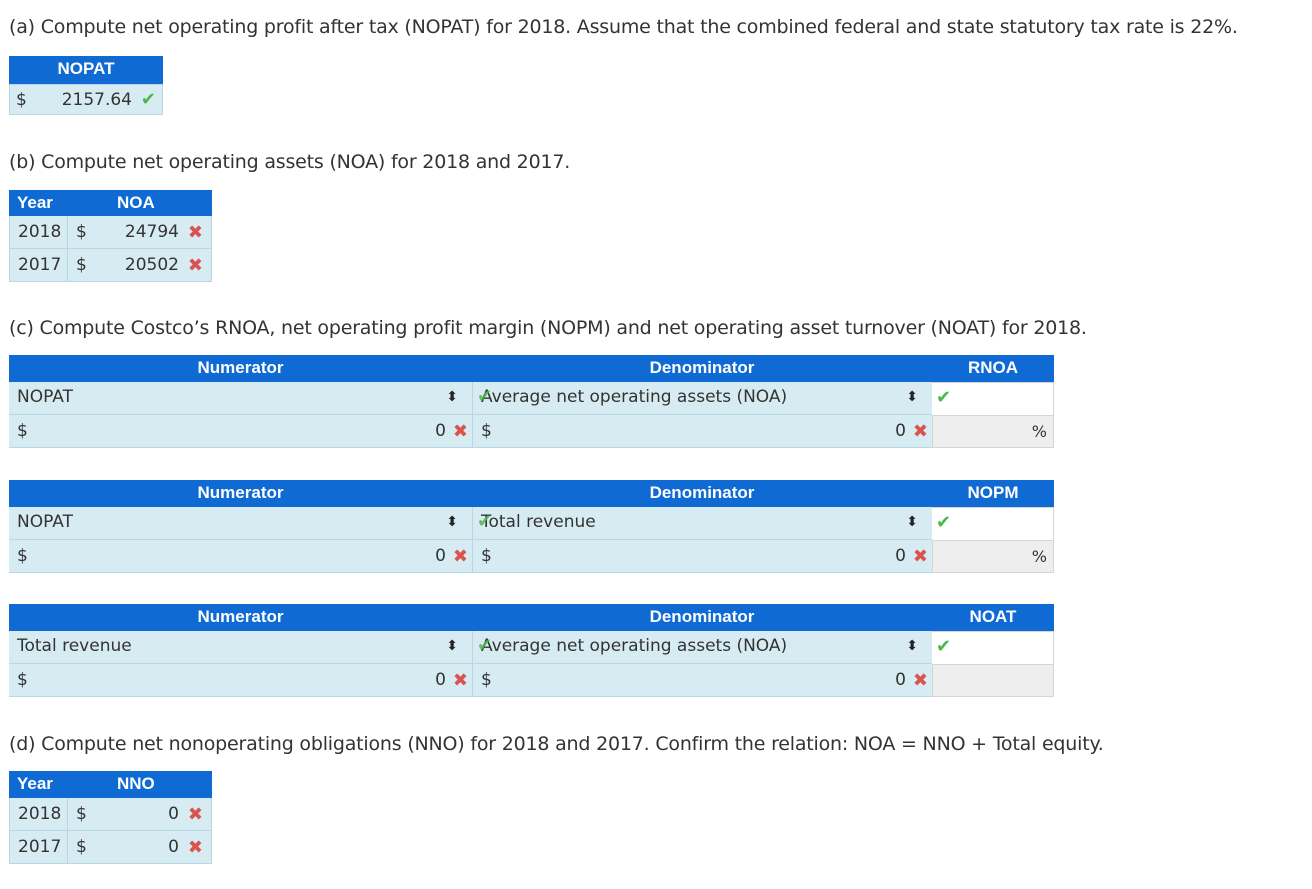 The height and width of the screenshot is (889, 1312). What do you see at coordinates (173, 847) in the screenshot?
I see `nno-2017-input: 0` at bounding box center [173, 847].